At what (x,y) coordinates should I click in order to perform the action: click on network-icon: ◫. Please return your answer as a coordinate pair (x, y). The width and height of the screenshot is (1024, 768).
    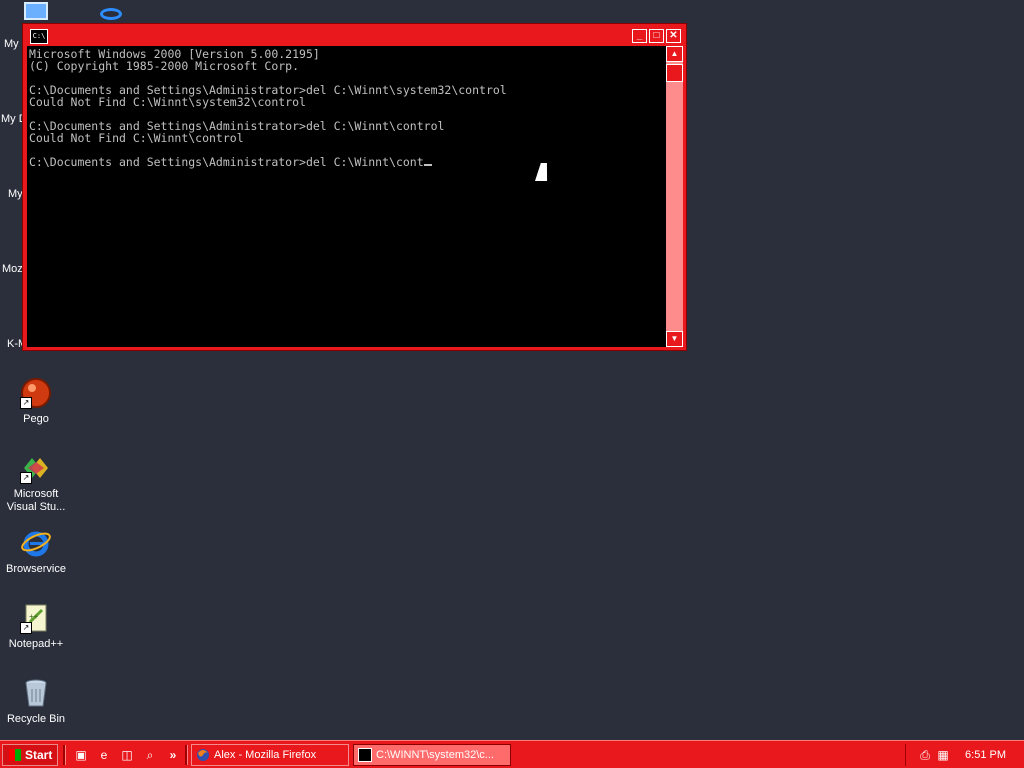
    Looking at the image, I should click on (127, 755).